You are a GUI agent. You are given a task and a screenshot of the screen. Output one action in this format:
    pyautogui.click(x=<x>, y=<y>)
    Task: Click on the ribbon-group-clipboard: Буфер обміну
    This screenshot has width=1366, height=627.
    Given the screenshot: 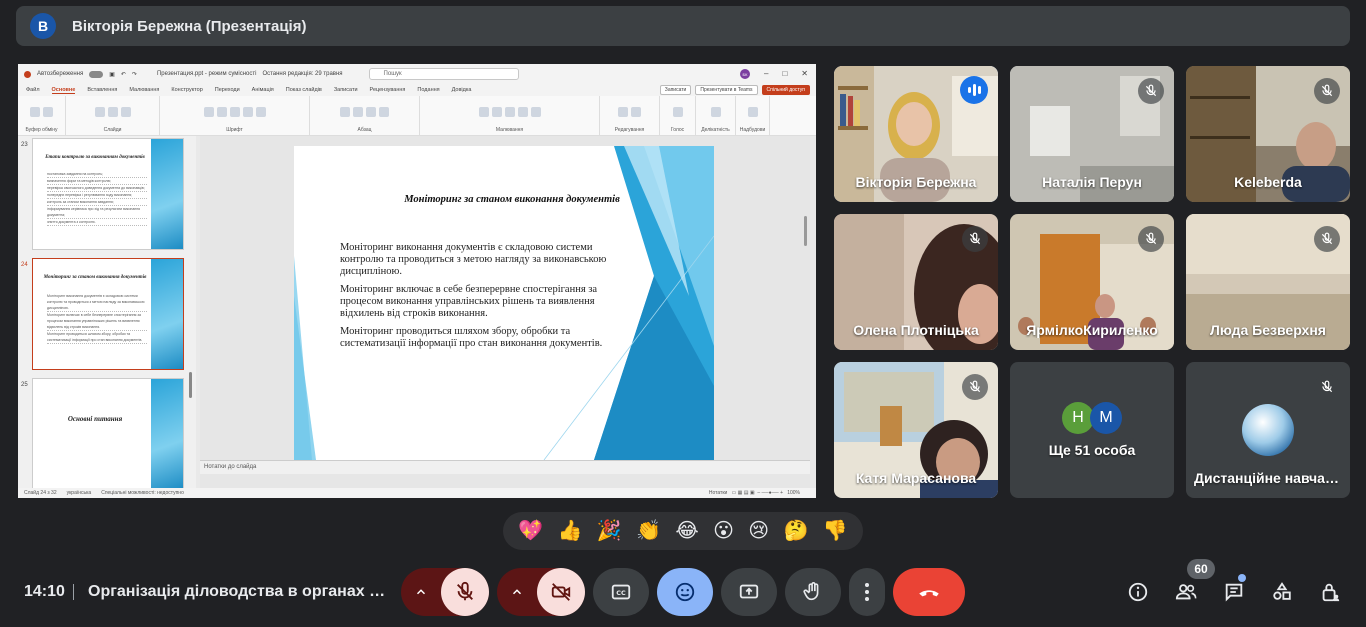 What is the action you would take?
    pyautogui.click(x=42, y=115)
    